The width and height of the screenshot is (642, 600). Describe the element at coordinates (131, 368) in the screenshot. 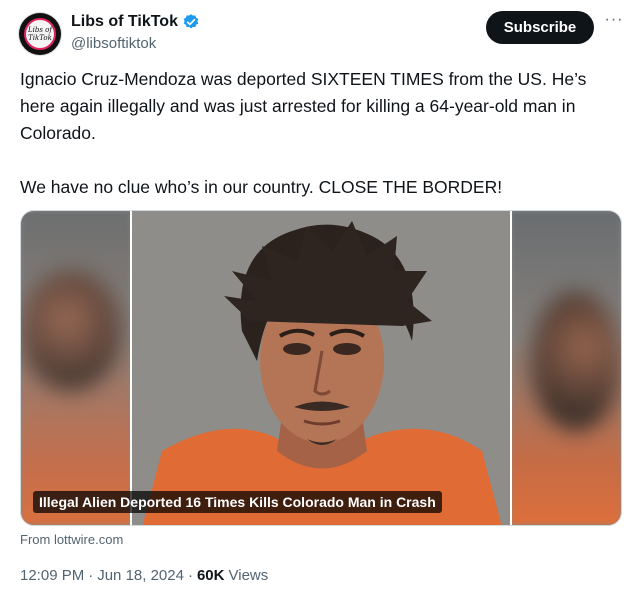

I see `media-divider-left` at that location.